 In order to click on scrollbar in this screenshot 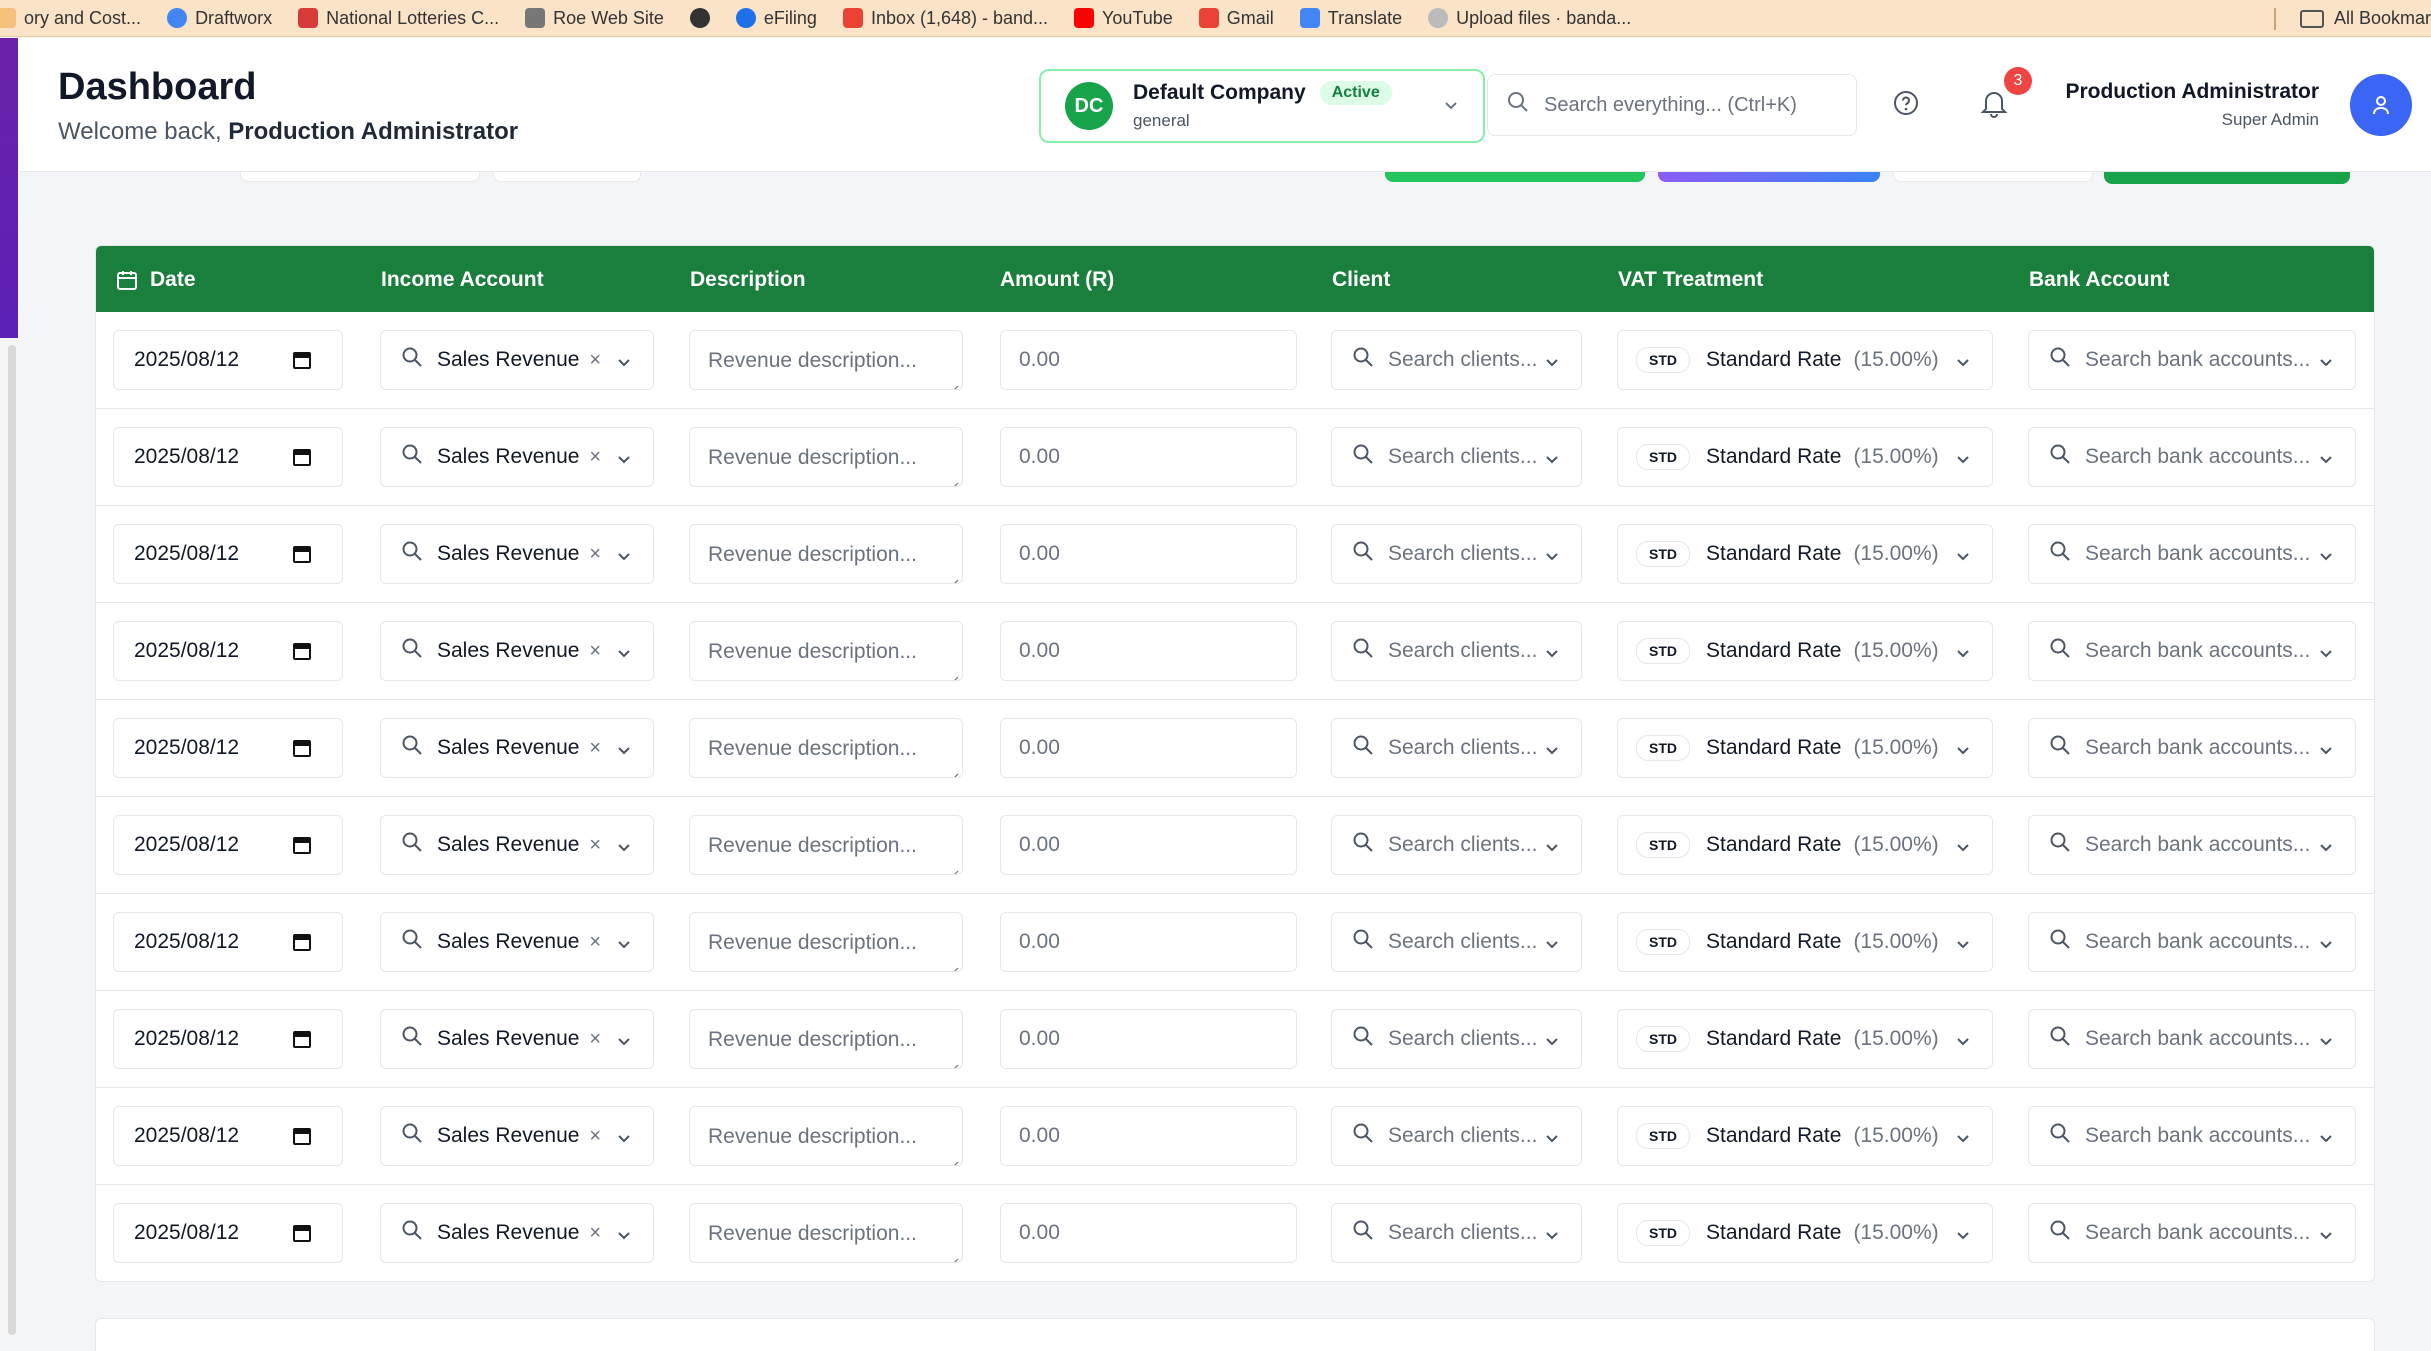, I will do `click(12, 840)`.